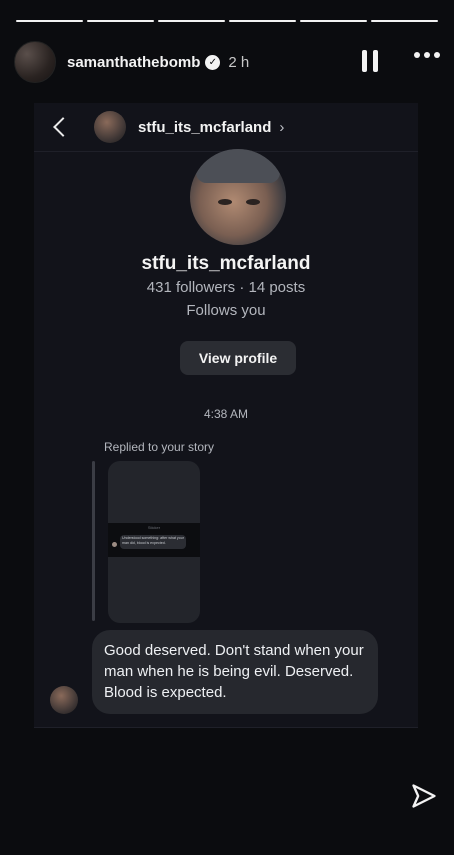 The image size is (454, 855). Describe the element at coordinates (226, 263) in the screenshot. I see `profile-name: stfu_its_mcfarland` at that location.